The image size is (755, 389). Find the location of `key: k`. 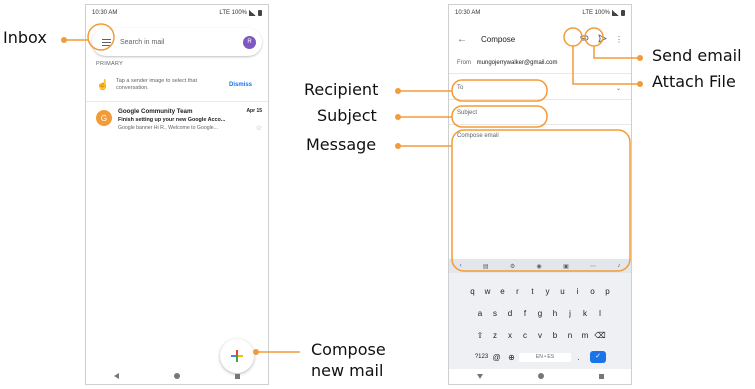

key: k is located at coordinates (585, 313).